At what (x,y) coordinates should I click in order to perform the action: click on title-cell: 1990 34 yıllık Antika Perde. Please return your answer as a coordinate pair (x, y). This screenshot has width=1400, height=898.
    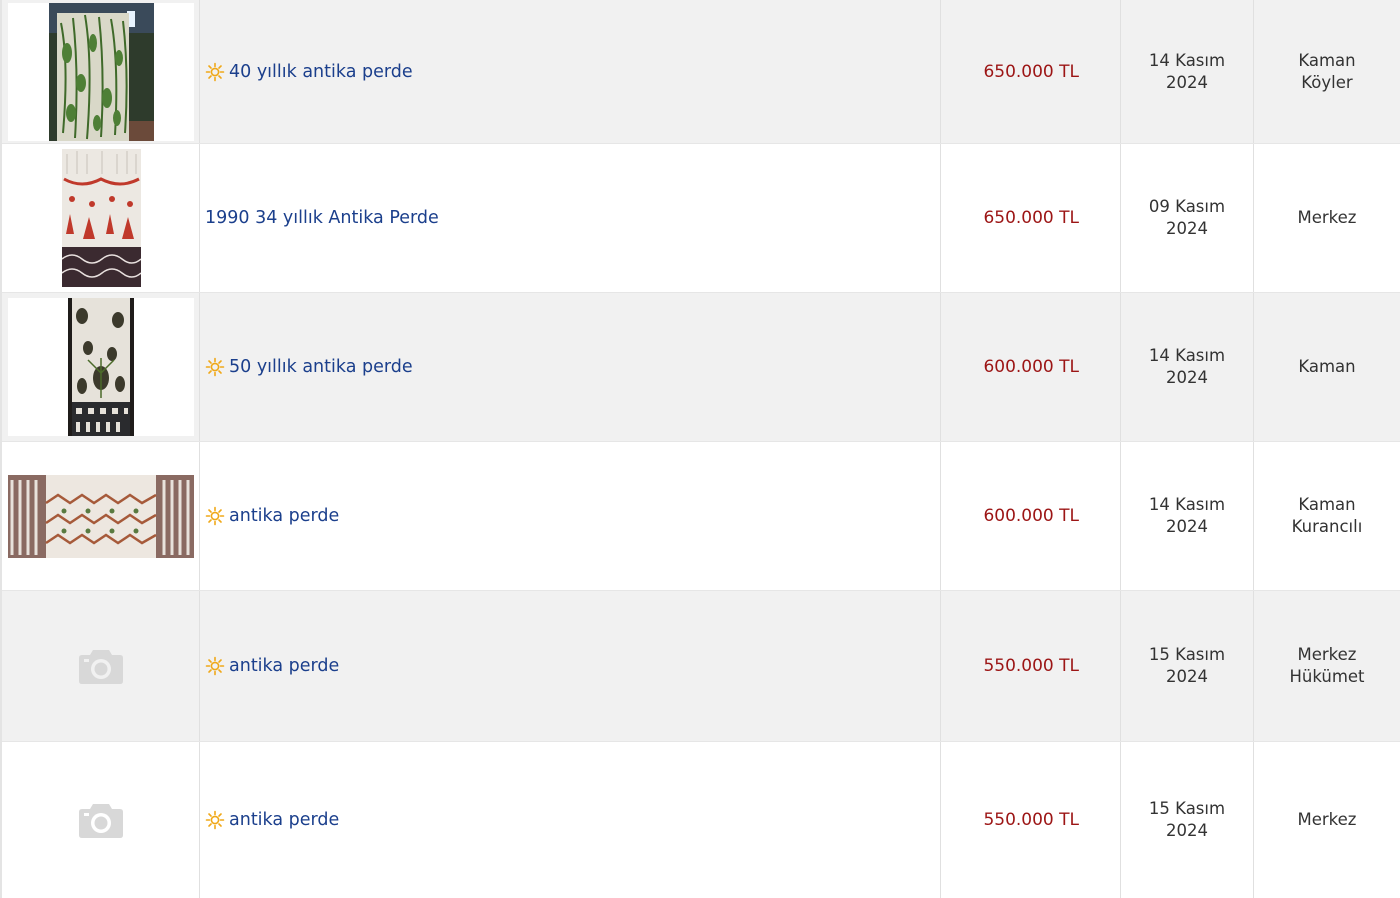
    Looking at the image, I should click on (570, 218).